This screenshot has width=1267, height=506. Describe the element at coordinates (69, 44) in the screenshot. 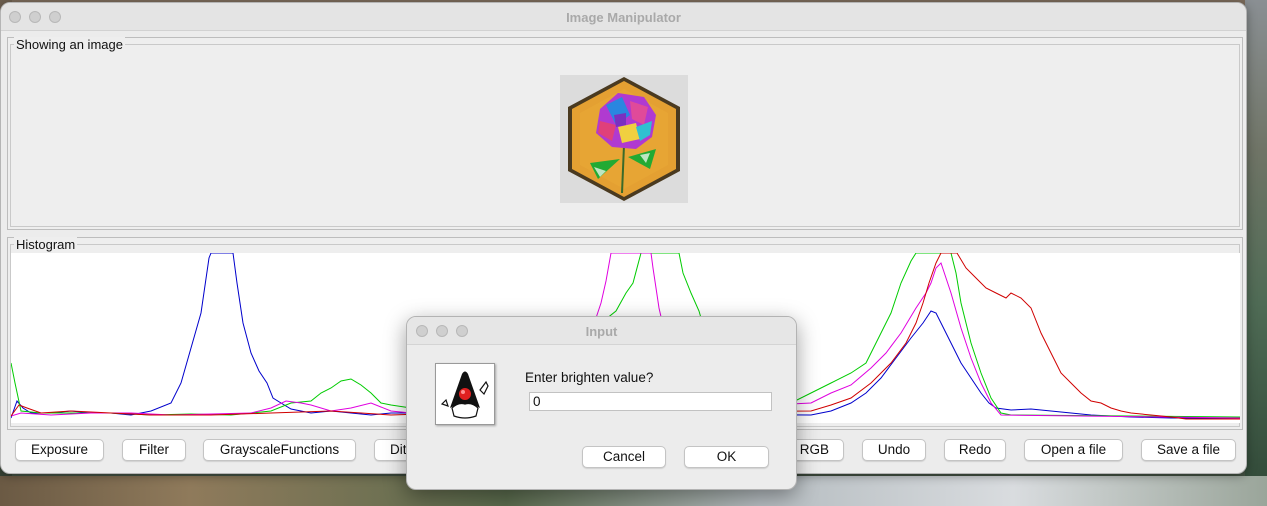

I see `image-panel-title: Showing an image` at that location.